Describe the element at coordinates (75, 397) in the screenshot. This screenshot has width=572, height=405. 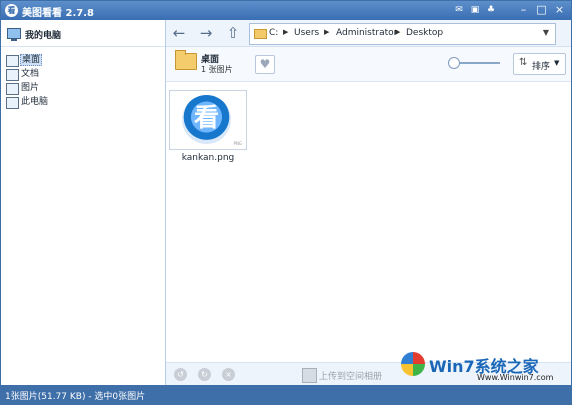
I see `status-text: 1张图片(51.77 KB) - 选中0张图片` at that location.